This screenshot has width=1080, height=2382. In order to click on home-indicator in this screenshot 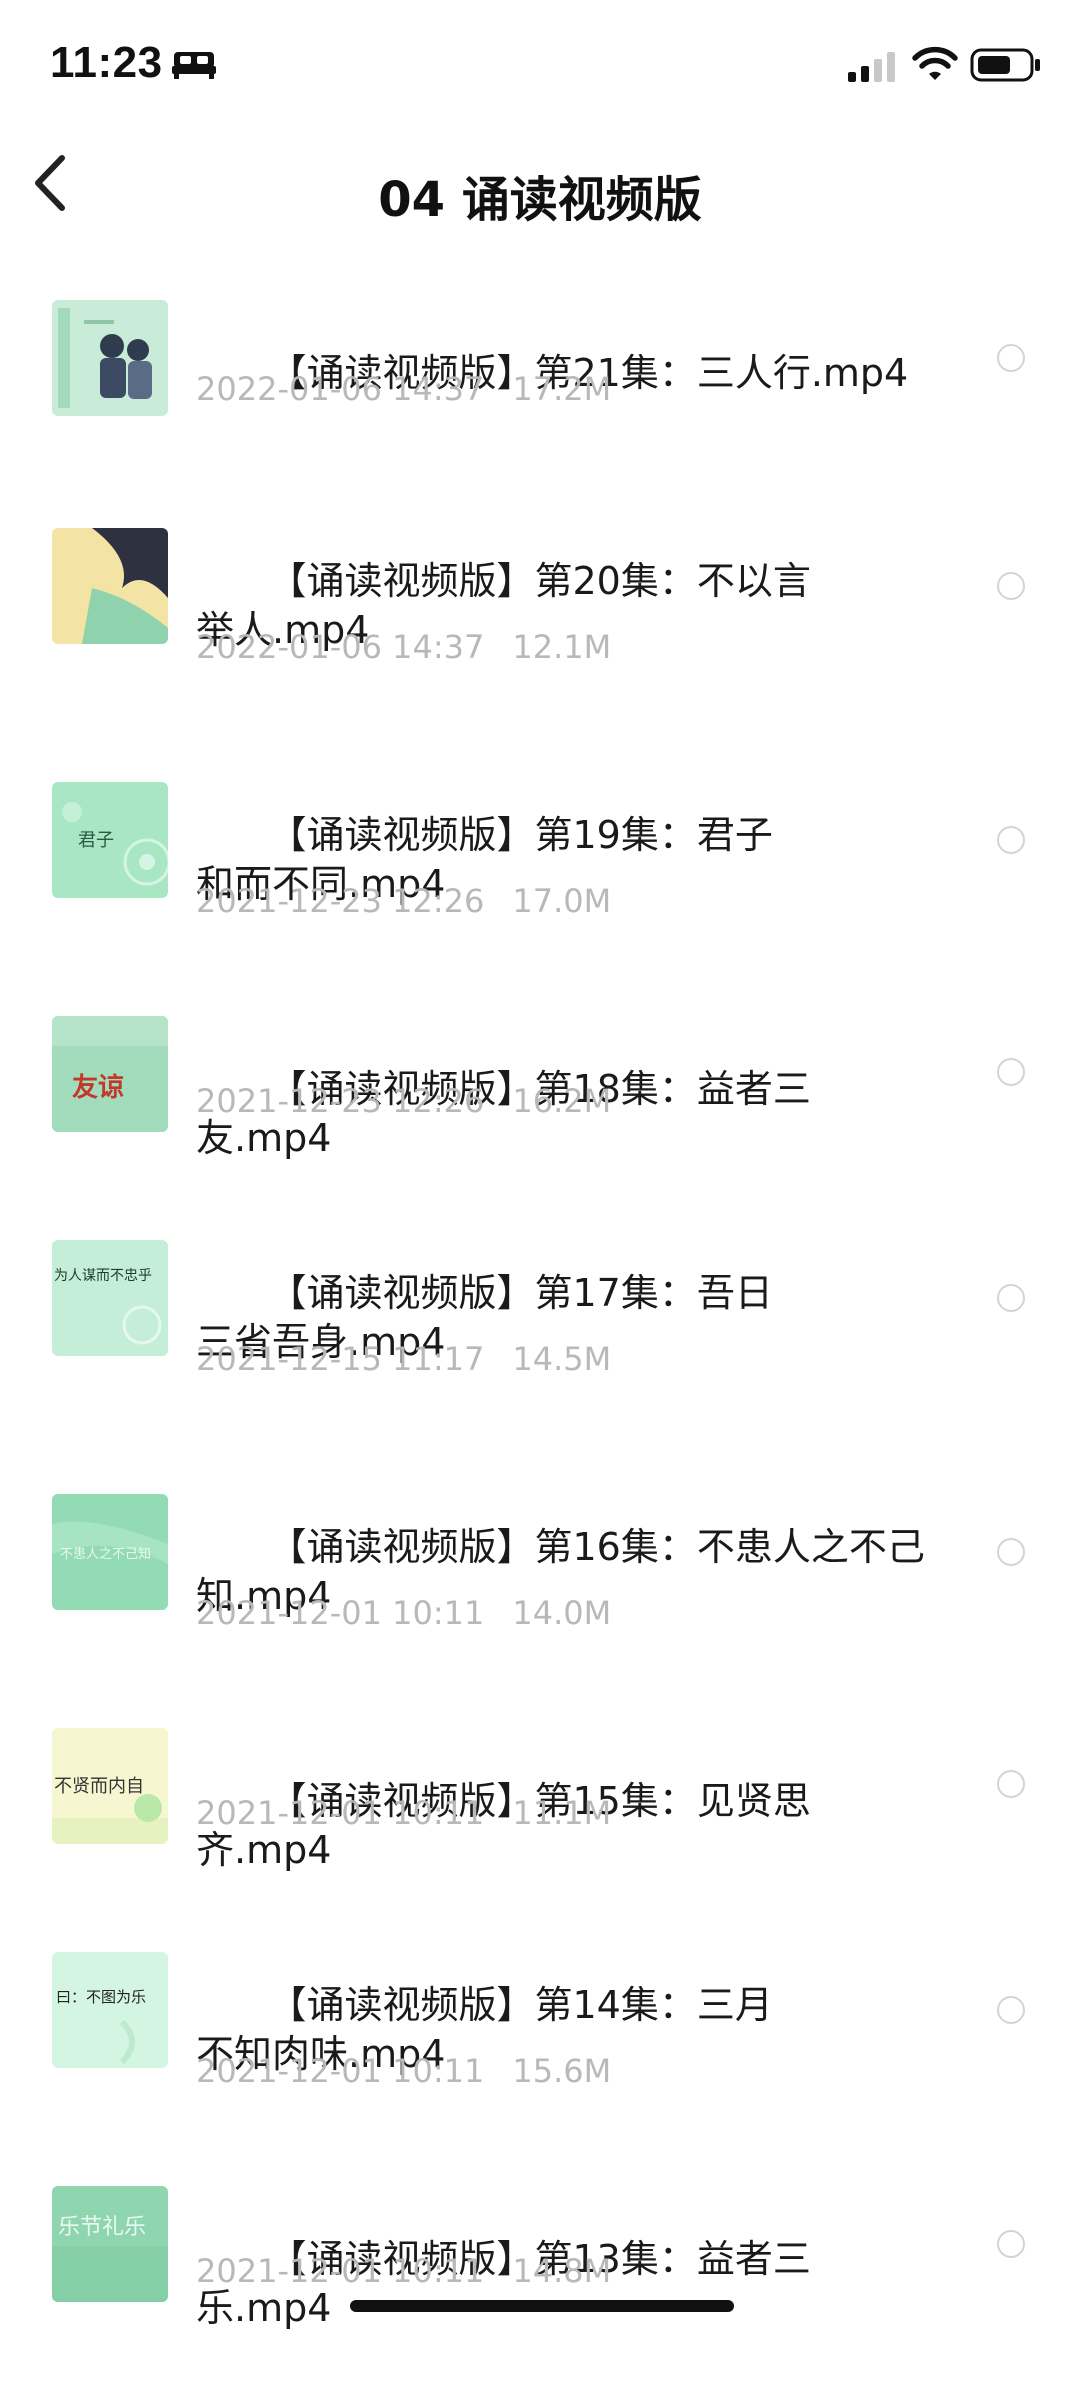, I will do `click(542, 2306)`.